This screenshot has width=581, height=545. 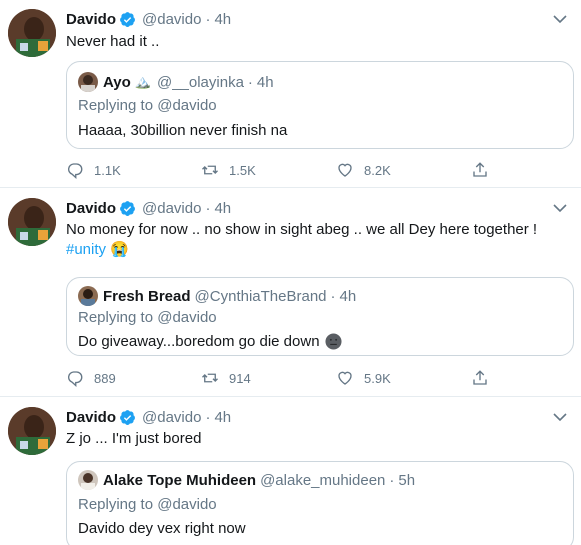 I want to click on reply-count: 1.1K, so click(x=107, y=170).